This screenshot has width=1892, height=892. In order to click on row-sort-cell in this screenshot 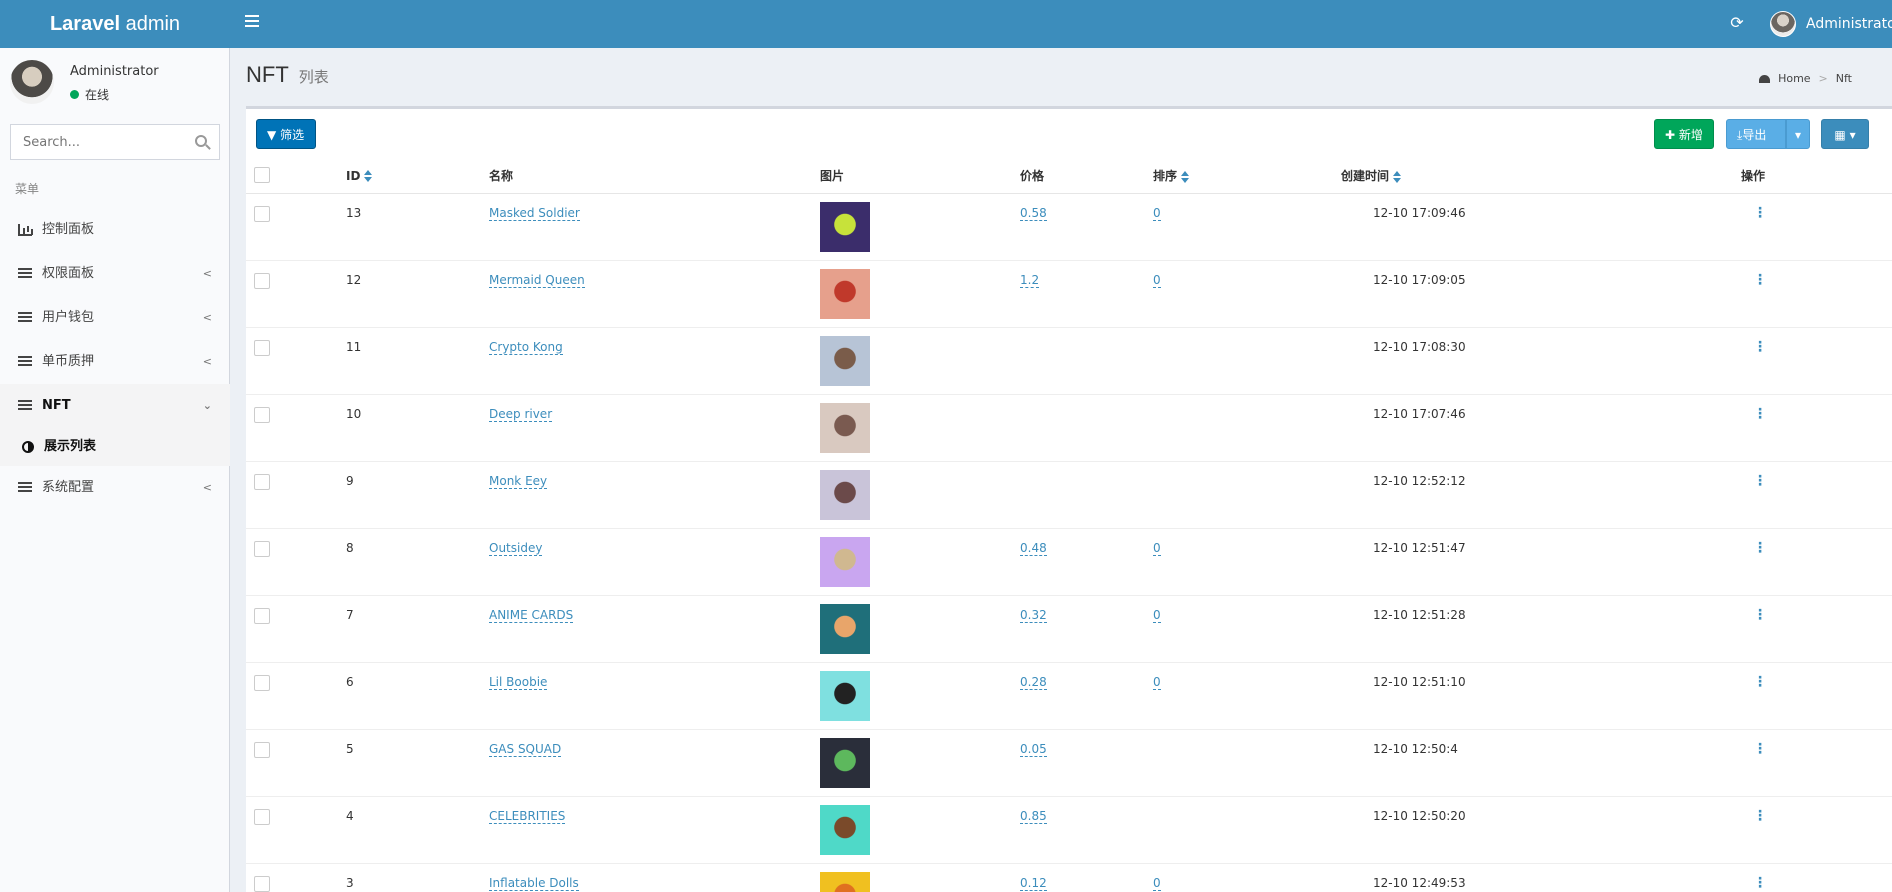, I will do `click(1247, 762)`.